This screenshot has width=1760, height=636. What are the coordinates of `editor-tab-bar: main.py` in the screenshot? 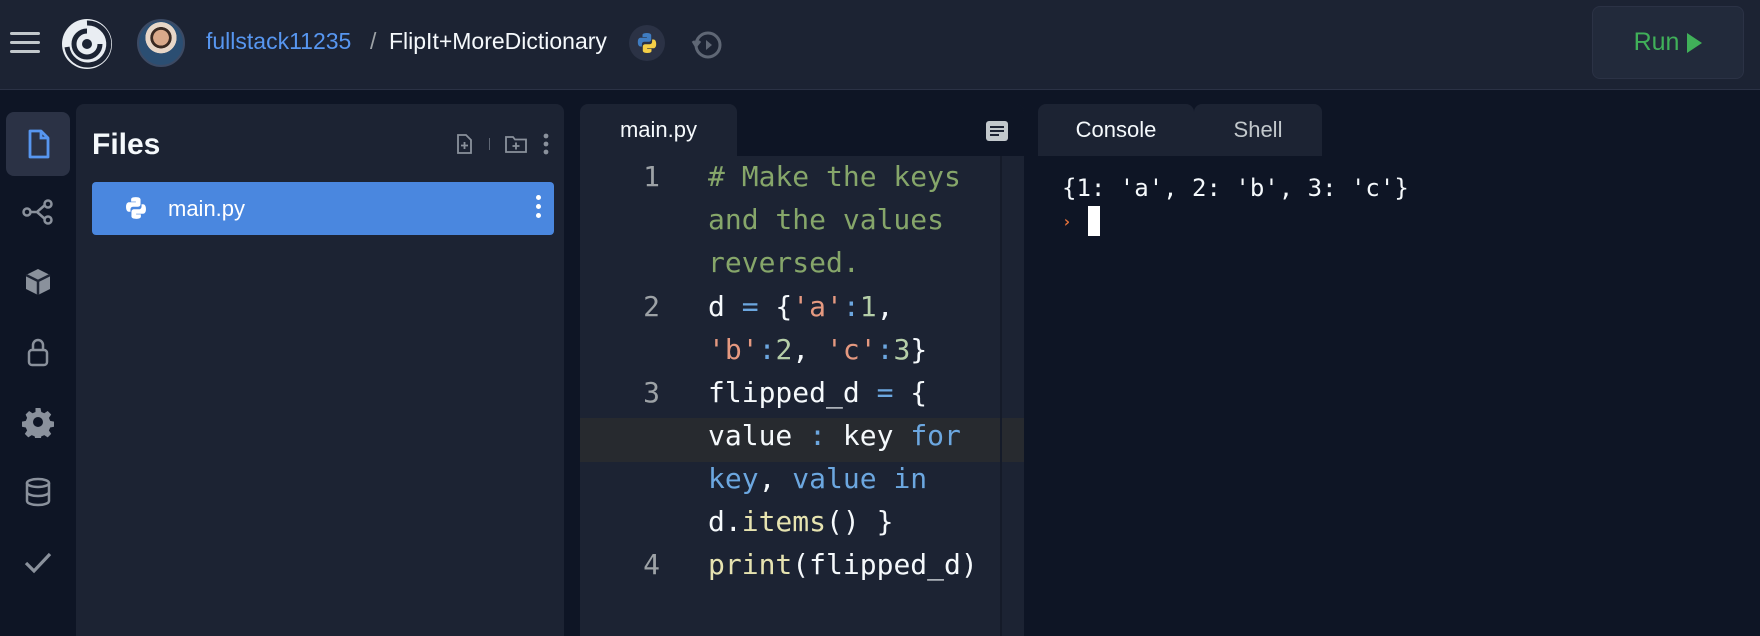 It's located at (802, 130).